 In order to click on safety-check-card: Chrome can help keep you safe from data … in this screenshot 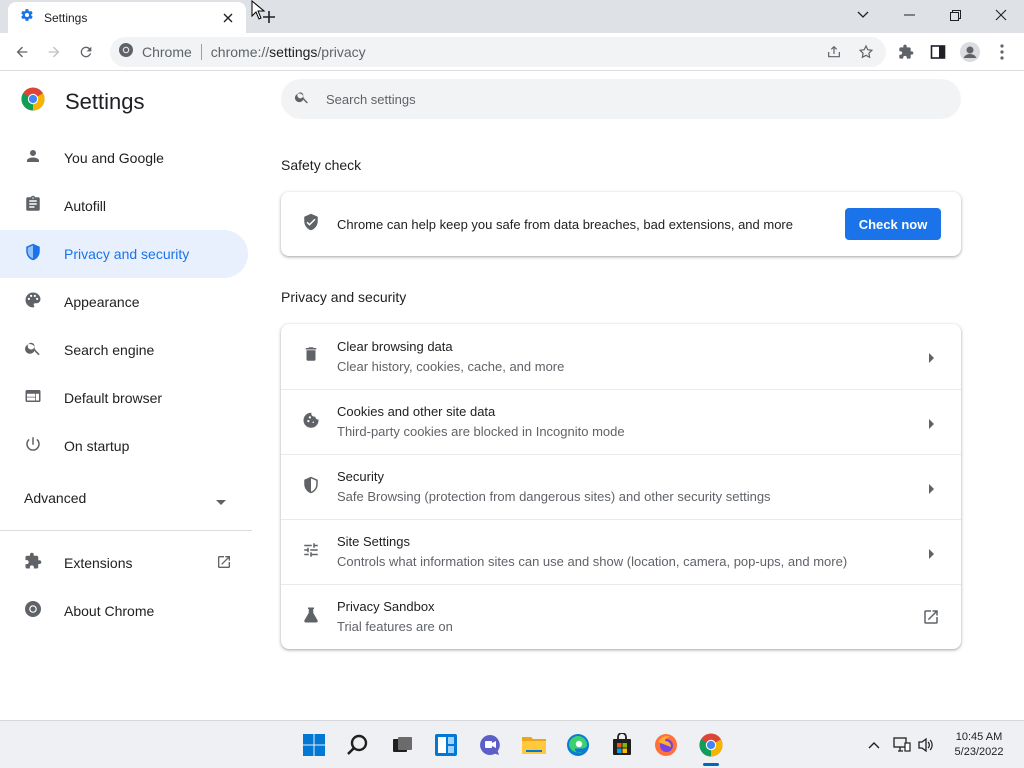, I will do `click(621, 224)`.